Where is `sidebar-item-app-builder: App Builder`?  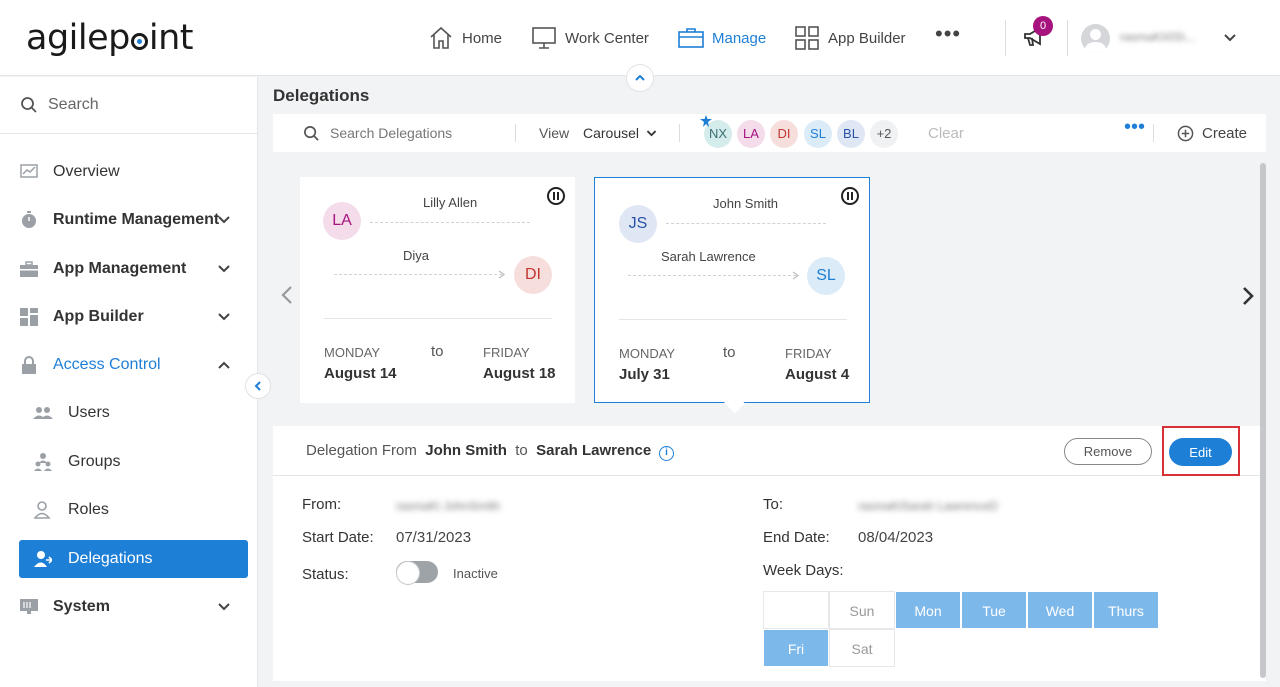
sidebar-item-app-builder: App Builder is located at coordinates (128, 317).